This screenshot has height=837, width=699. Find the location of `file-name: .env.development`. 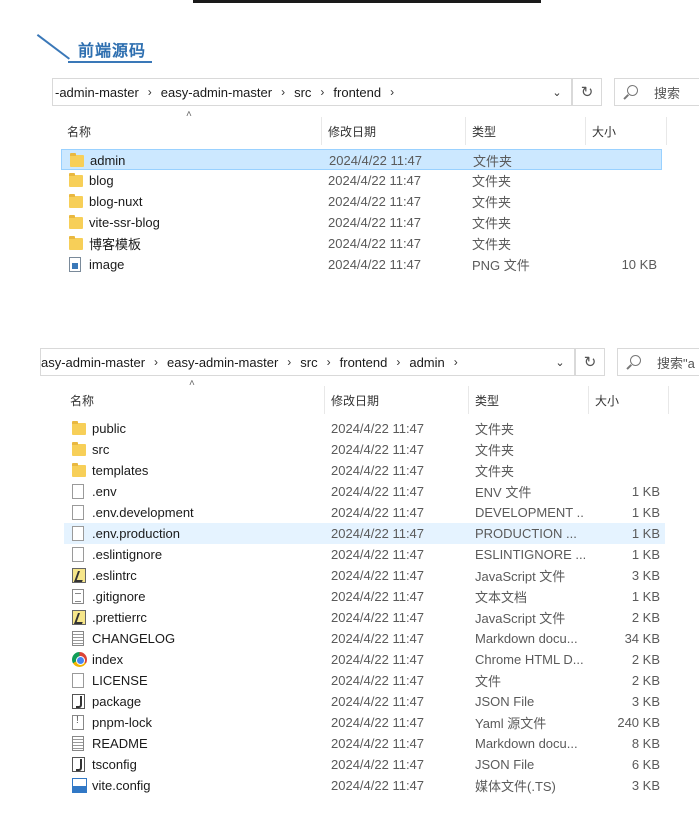

file-name: .env.development is located at coordinates (143, 512).